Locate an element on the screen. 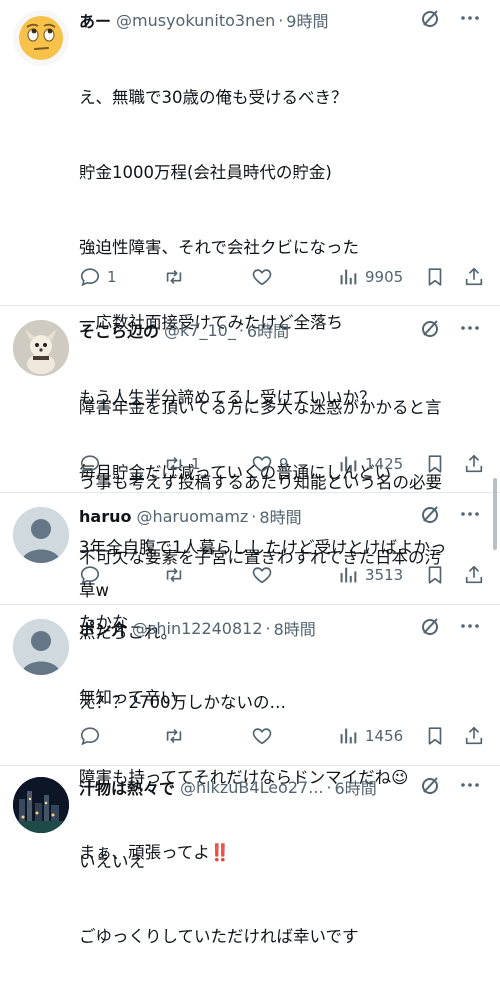 The image size is (500, 999). text-line: いえいえ is located at coordinates (112, 861).